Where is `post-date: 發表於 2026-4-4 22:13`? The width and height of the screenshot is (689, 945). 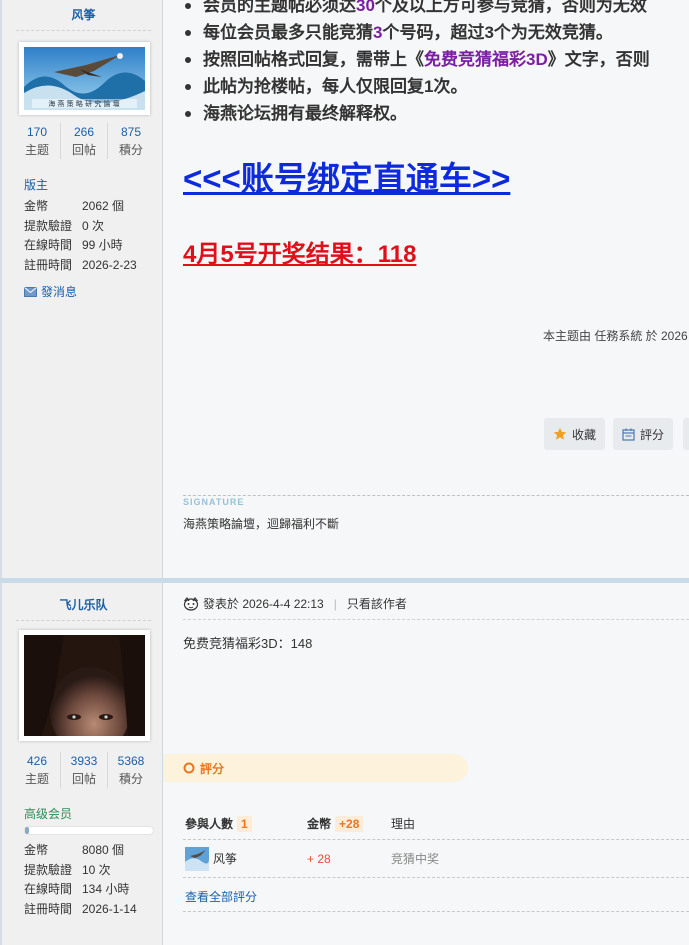 post-date: 發表於 2026-4-4 22:13 is located at coordinates (263, 604).